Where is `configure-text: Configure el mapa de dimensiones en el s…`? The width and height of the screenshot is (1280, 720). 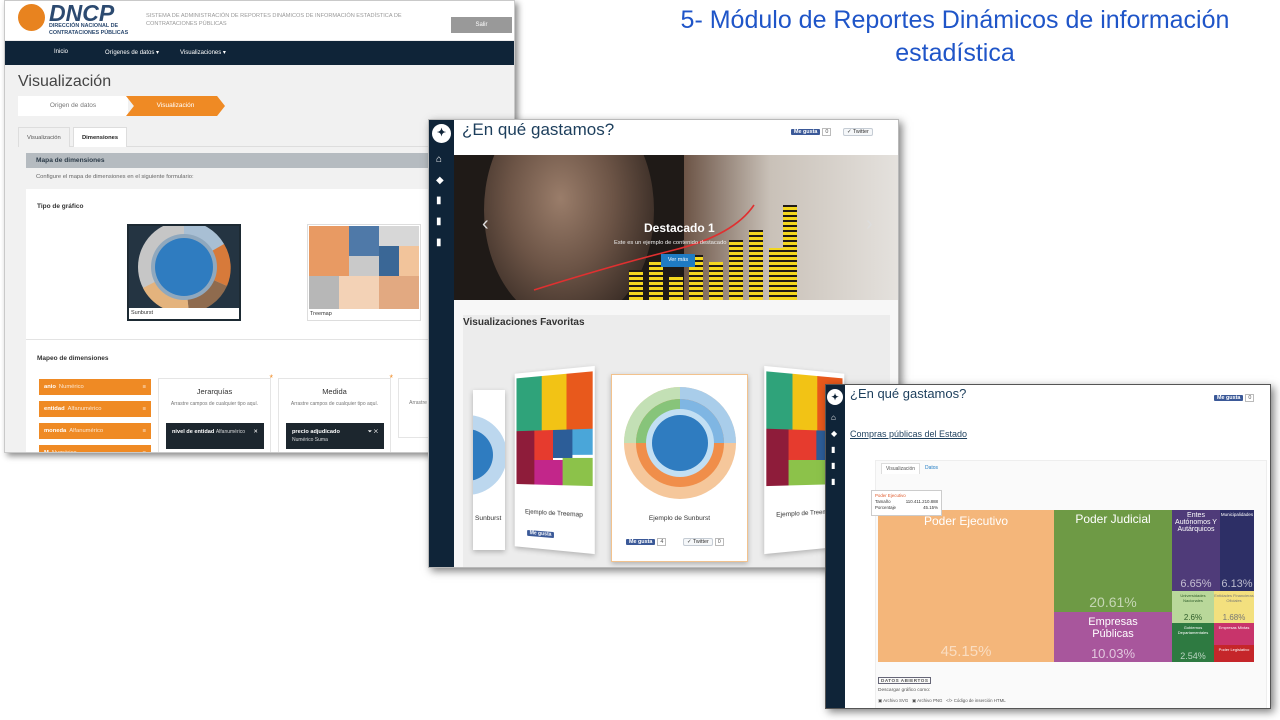 configure-text: Configure el mapa de dimensiones en el s… is located at coordinates (115, 177).